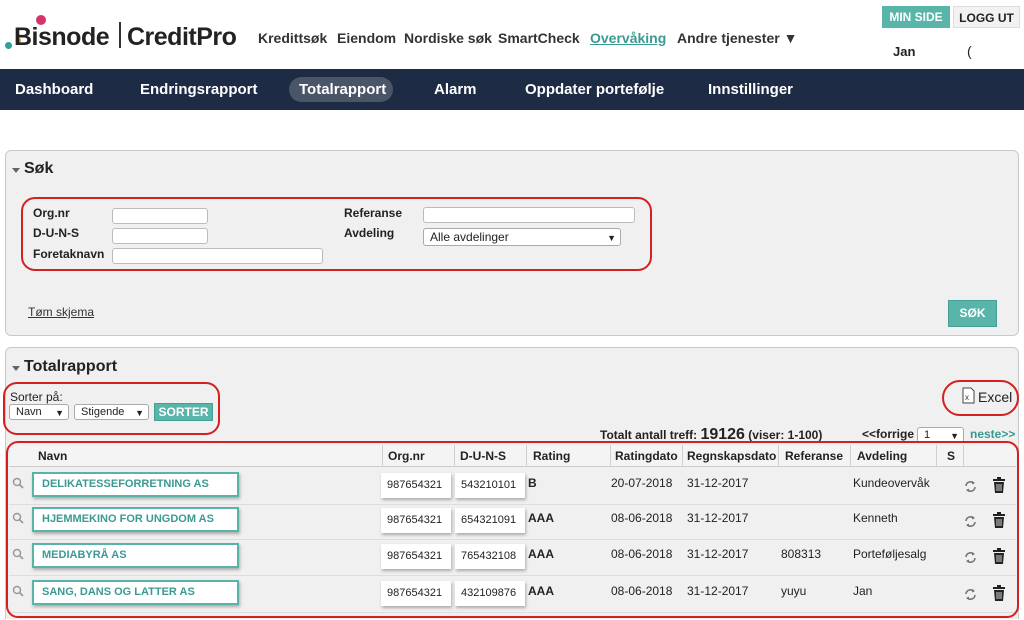 The width and height of the screenshot is (1024, 620). What do you see at coordinates (539, 38) in the screenshot?
I see `topnav-smartcheck: SmartCheck` at bounding box center [539, 38].